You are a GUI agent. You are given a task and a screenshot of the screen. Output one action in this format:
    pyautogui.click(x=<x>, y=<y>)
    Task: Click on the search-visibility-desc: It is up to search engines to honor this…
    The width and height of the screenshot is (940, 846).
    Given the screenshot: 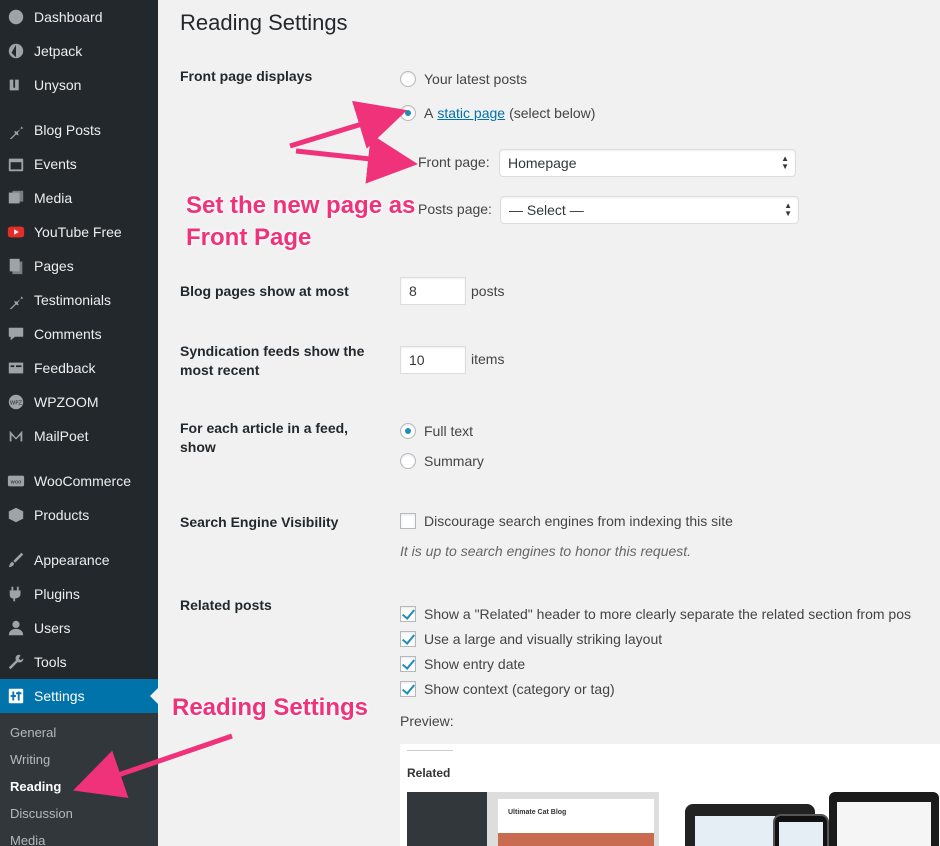 What is the action you would take?
    pyautogui.click(x=546, y=551)
    